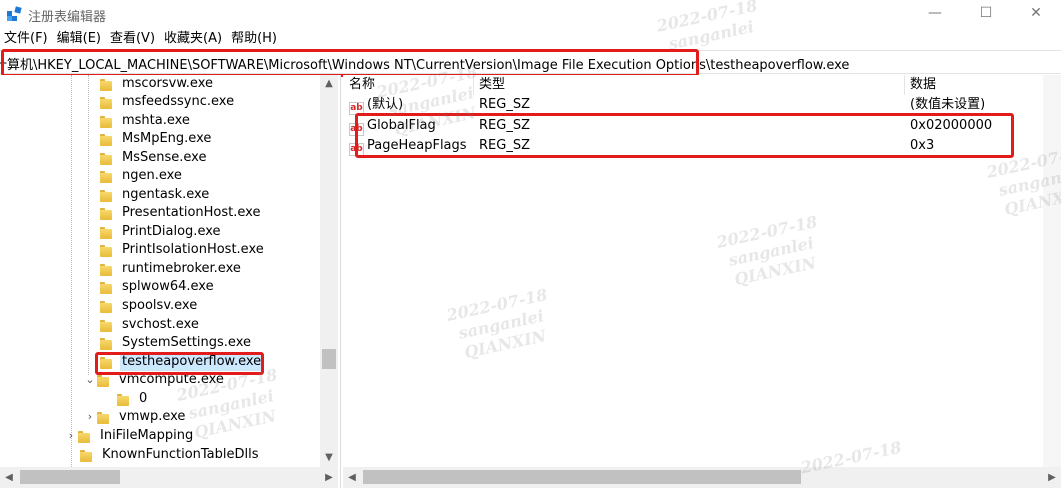 This screenshot has width=1061, height=488. I want to click on tree-item-label: svchost.exe, so click(160, 324).